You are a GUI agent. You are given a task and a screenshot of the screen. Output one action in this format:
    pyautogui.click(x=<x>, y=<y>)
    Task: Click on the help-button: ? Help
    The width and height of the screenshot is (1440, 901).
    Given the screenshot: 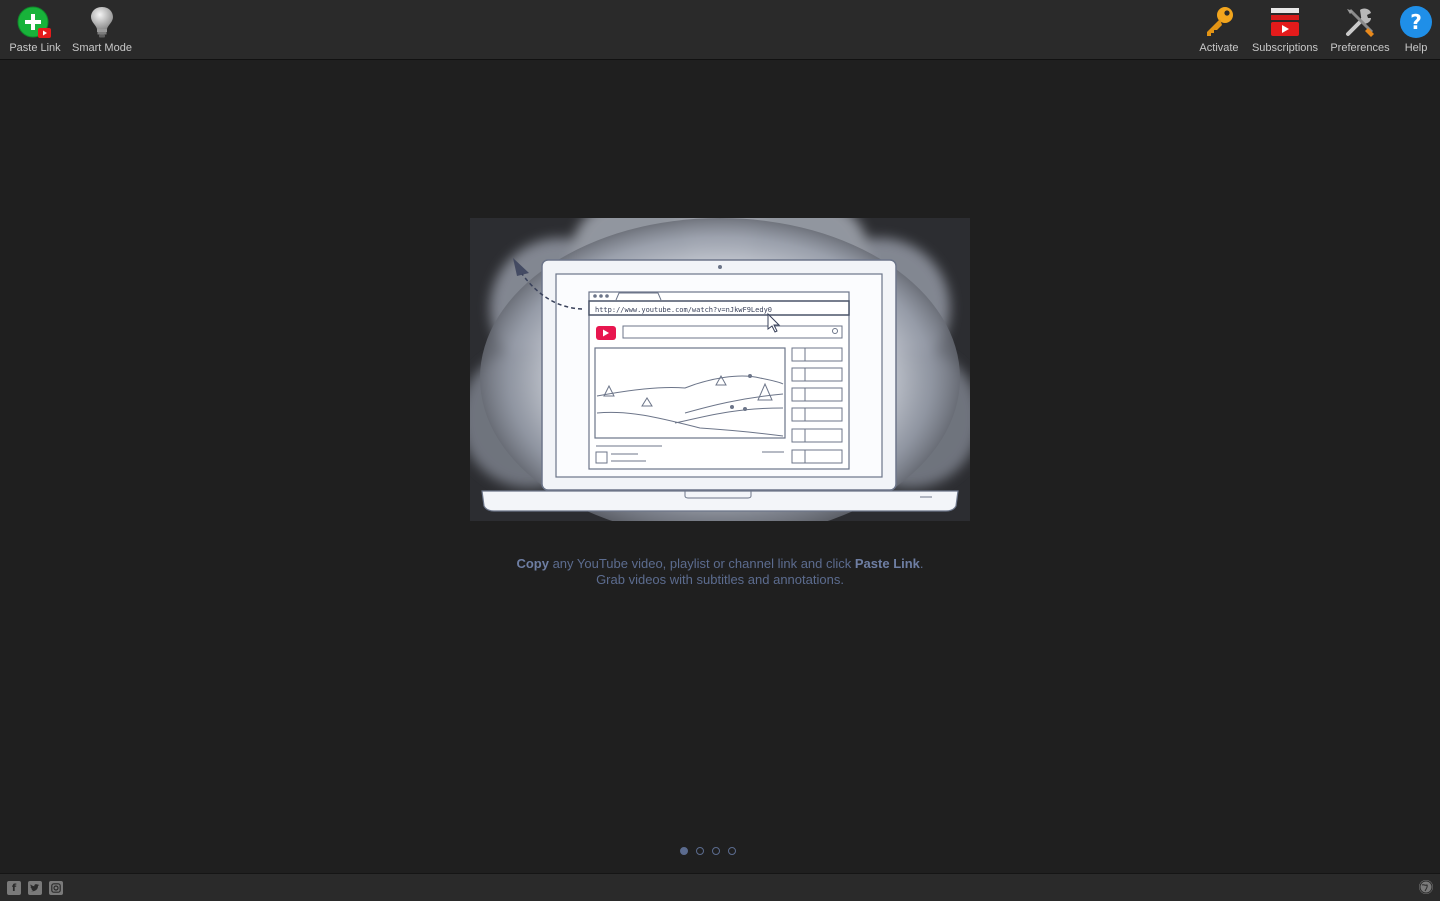 What is the action you would take?
    pyautogui.click(x=1416, y=31)
    